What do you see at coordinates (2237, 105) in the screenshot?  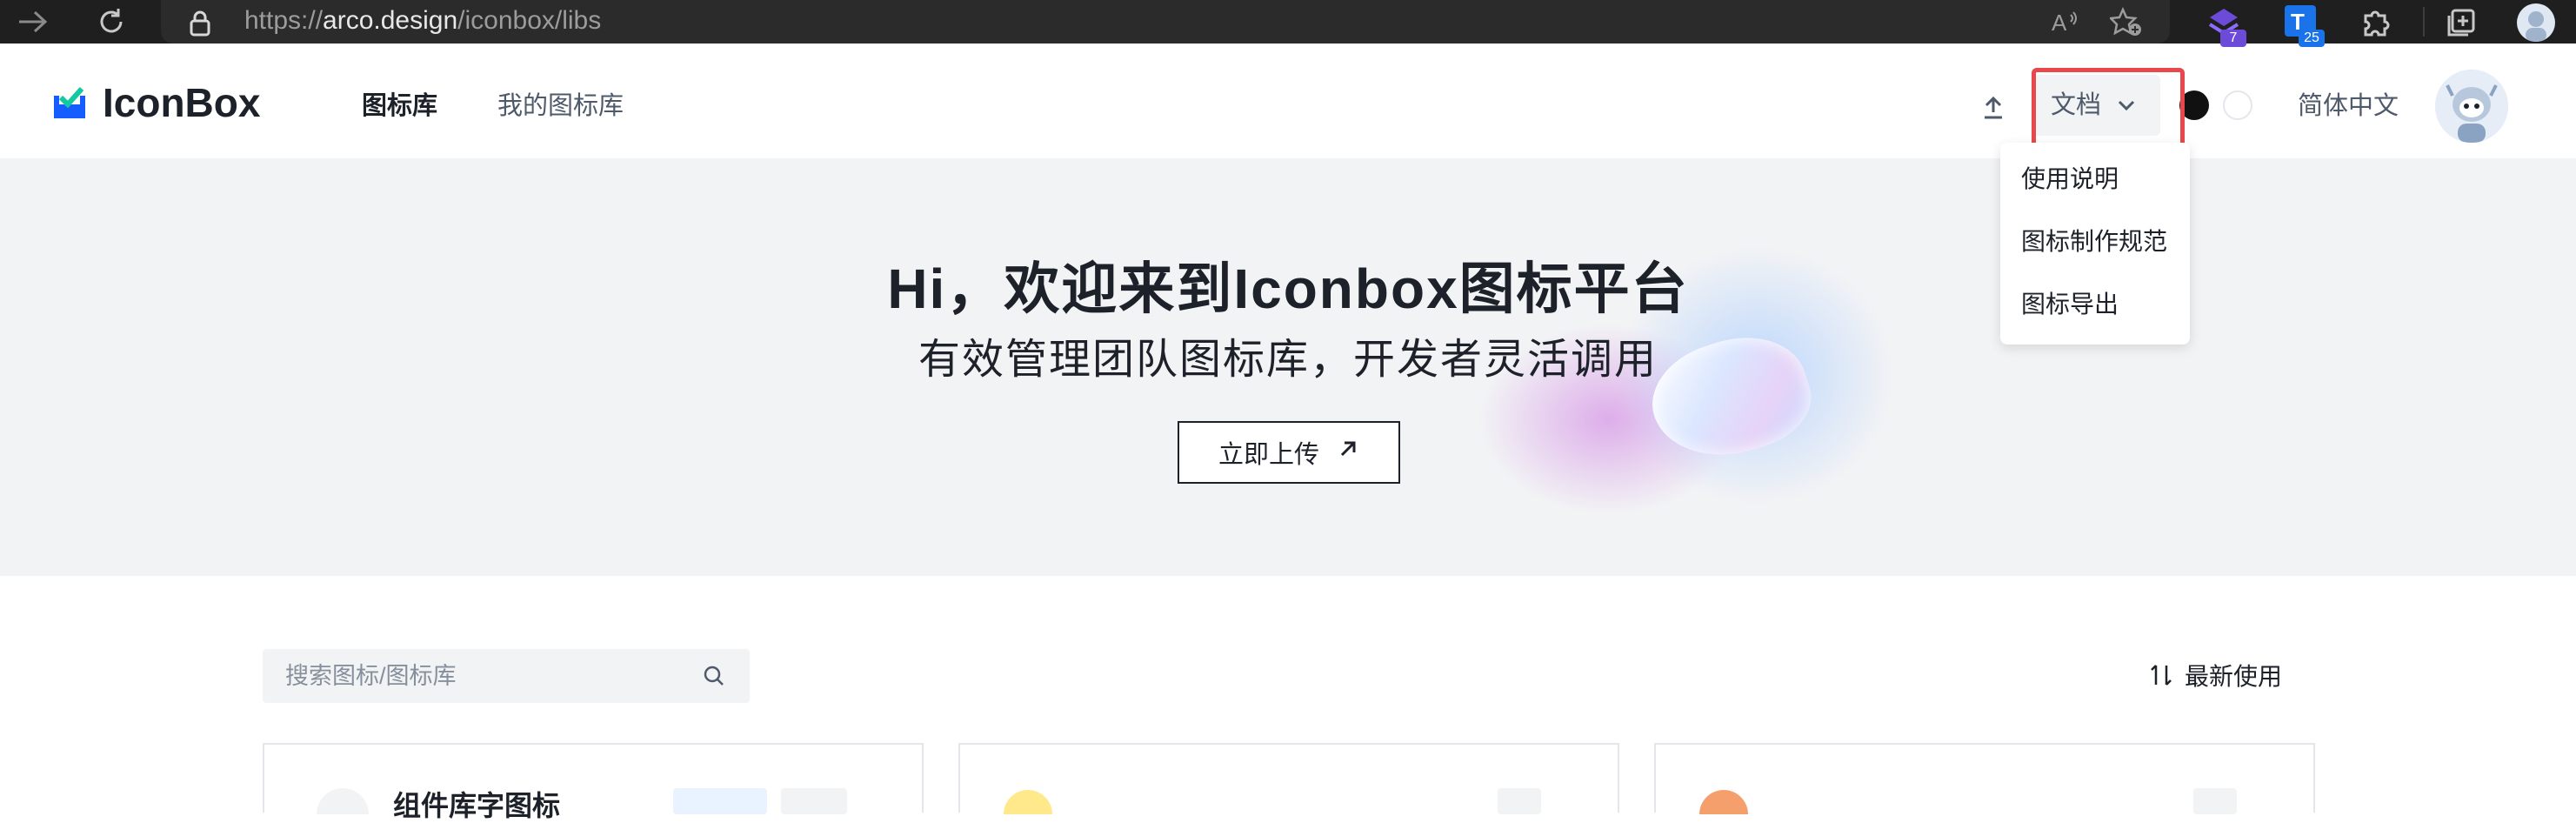 I see `theme-light-toggle` at bounding box center [2237, 105].